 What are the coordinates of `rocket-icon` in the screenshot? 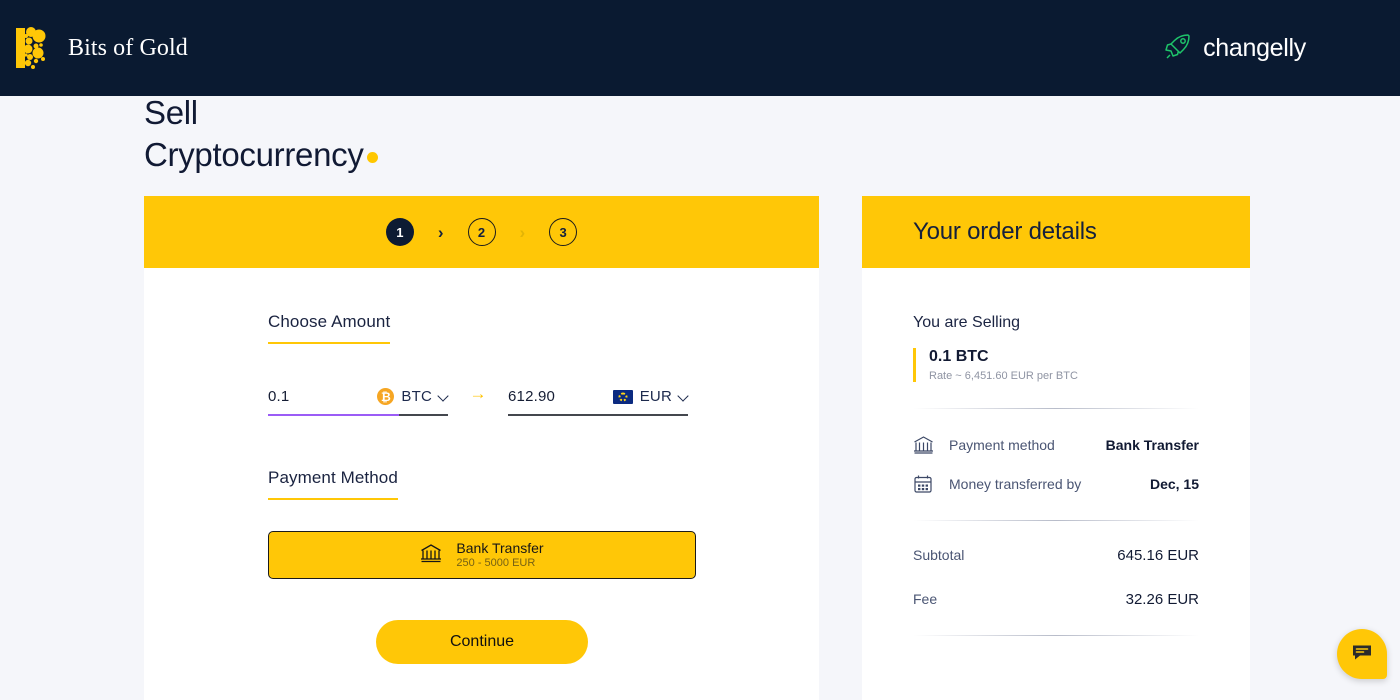 It's located at (1178, 48).